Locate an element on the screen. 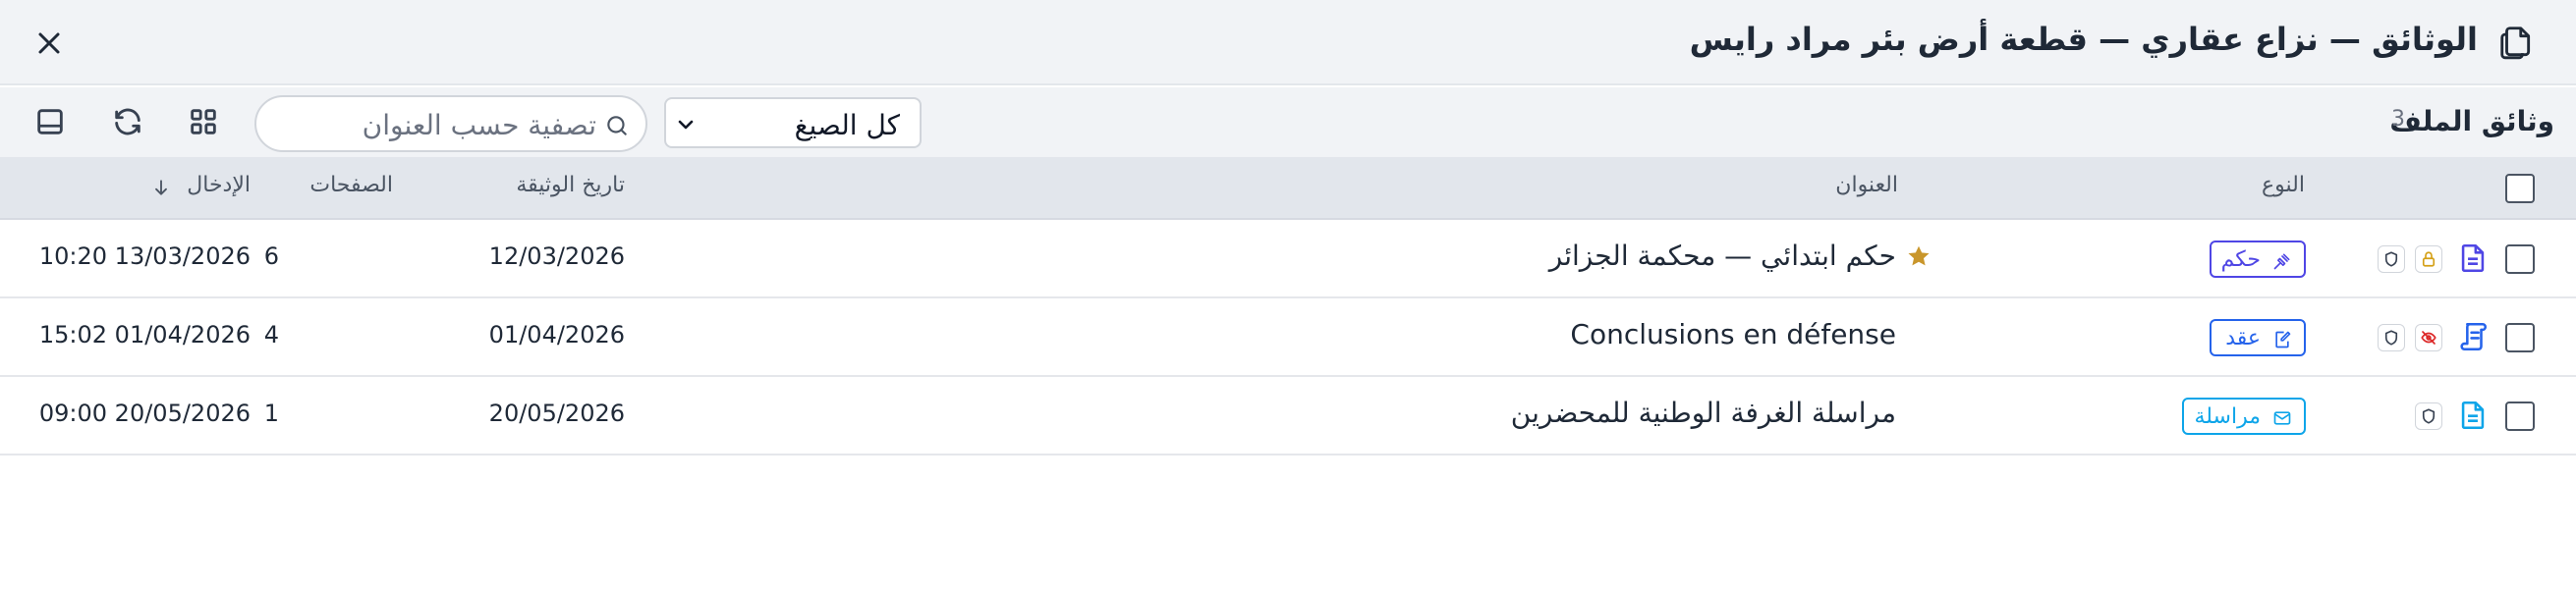  column-doc-date: تاريخ الوثيقة is located at coordinates (570, 185).